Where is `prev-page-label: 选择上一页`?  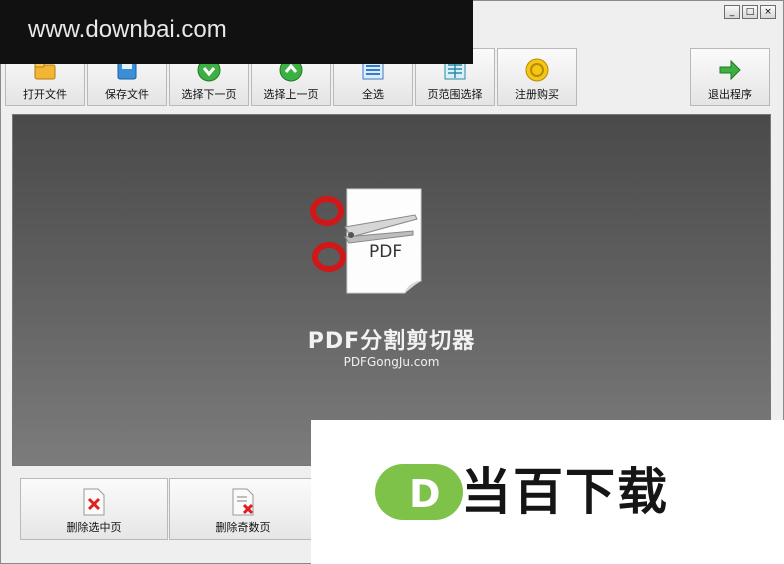 prev-page-label: 选择上一页 is located at coordinates (291, 94).